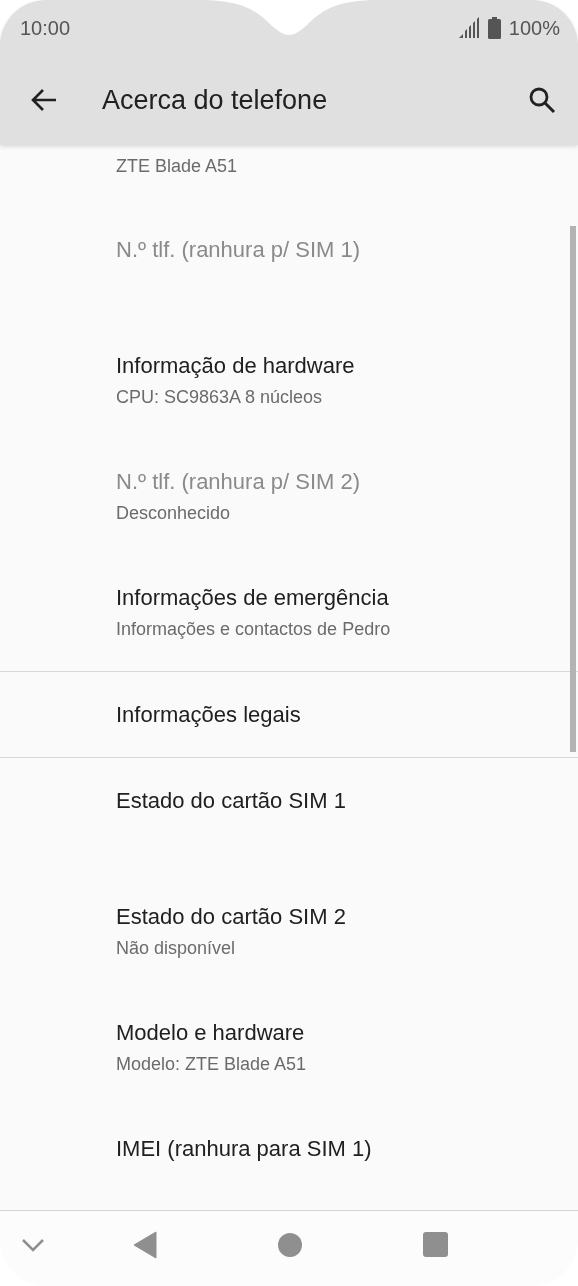  Describe the element at coordinates (347, 715) in the screenshot. I see `setting-title: Informações legais` at that location.